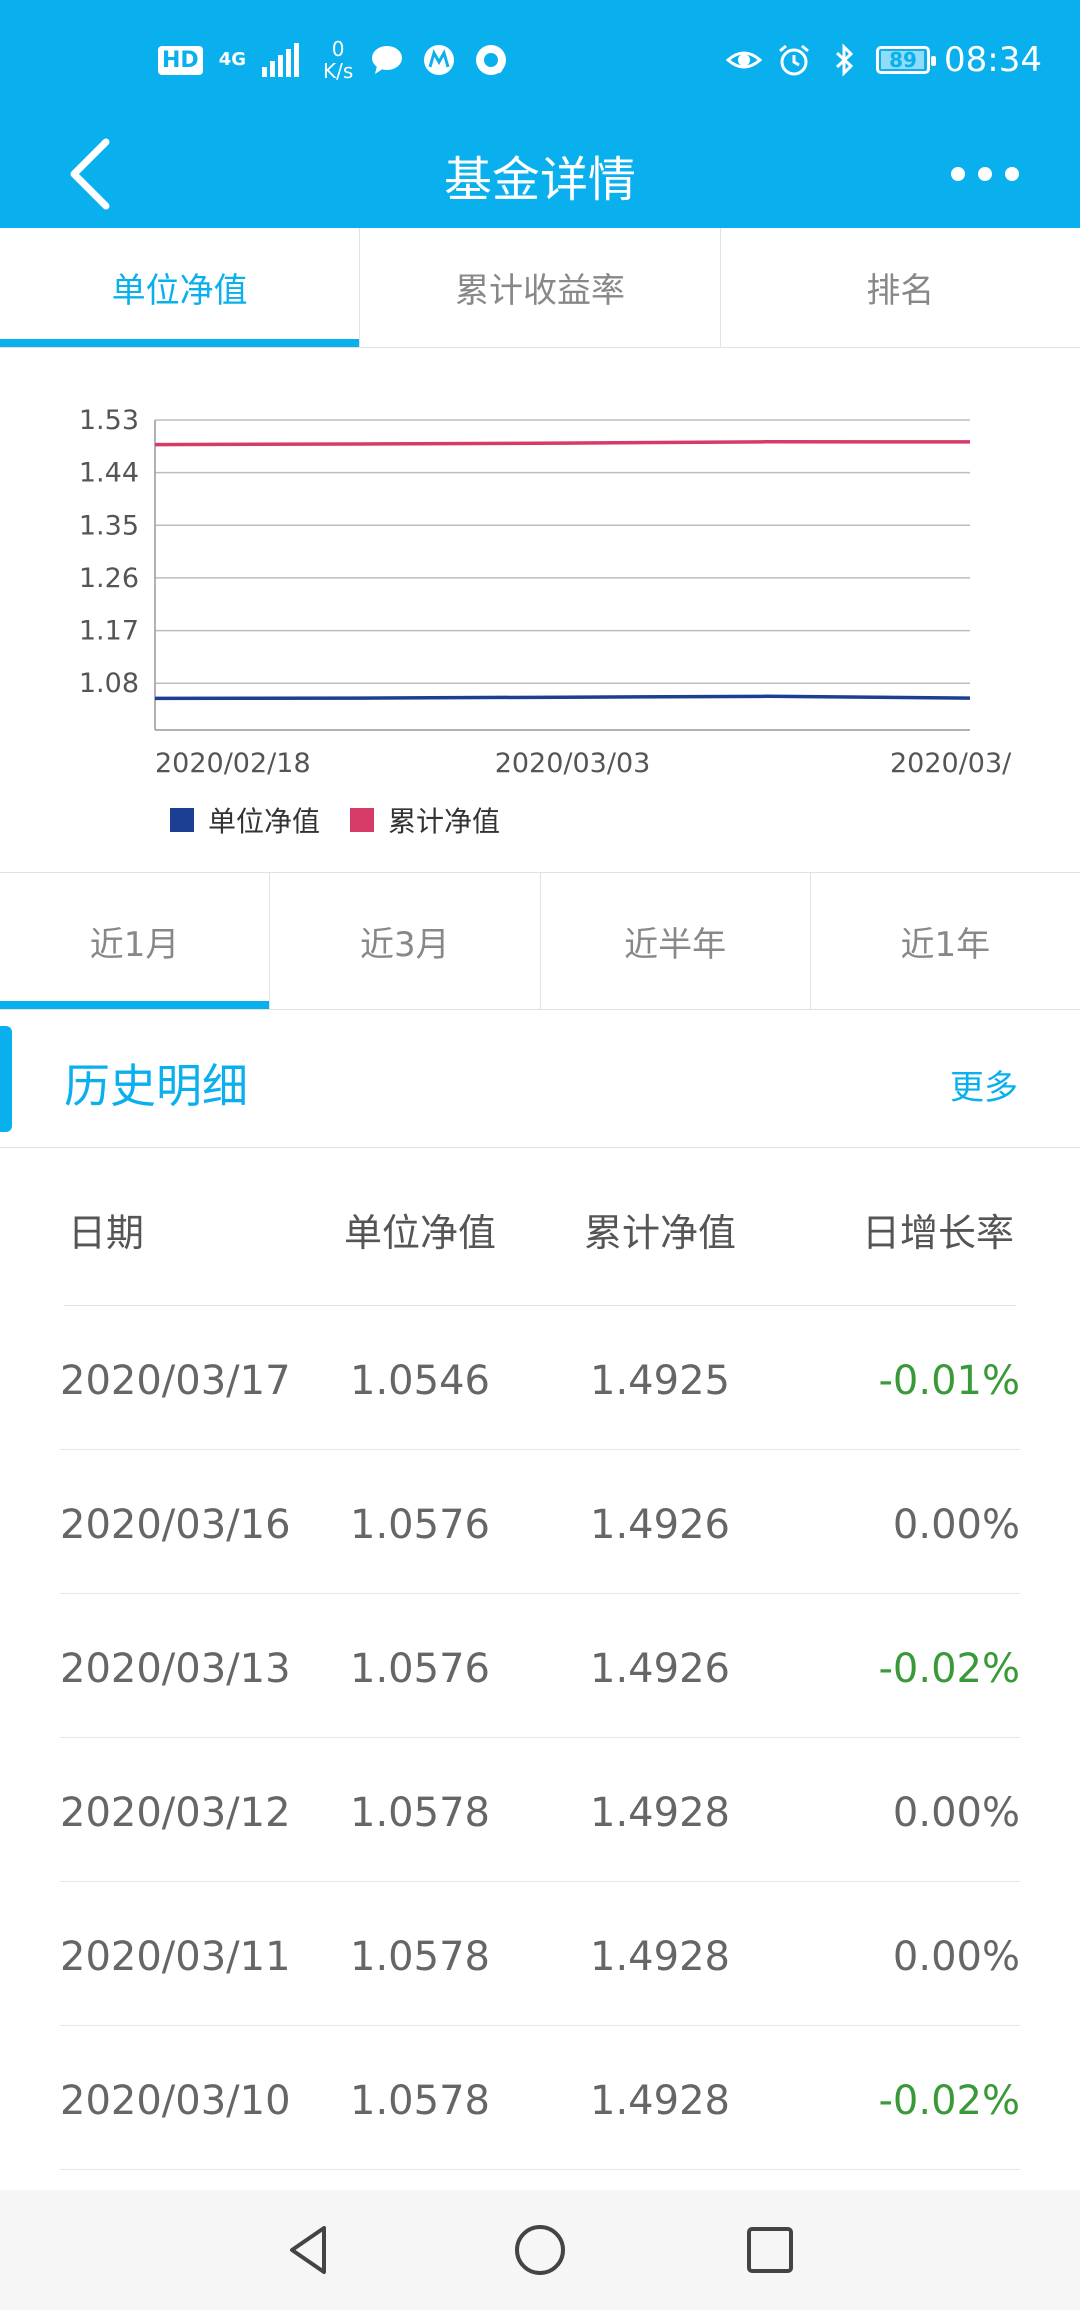  What do you see at coordinates (491, 60) in the screenshot?
I see `browser-icon` at bounding box center [491, 60].